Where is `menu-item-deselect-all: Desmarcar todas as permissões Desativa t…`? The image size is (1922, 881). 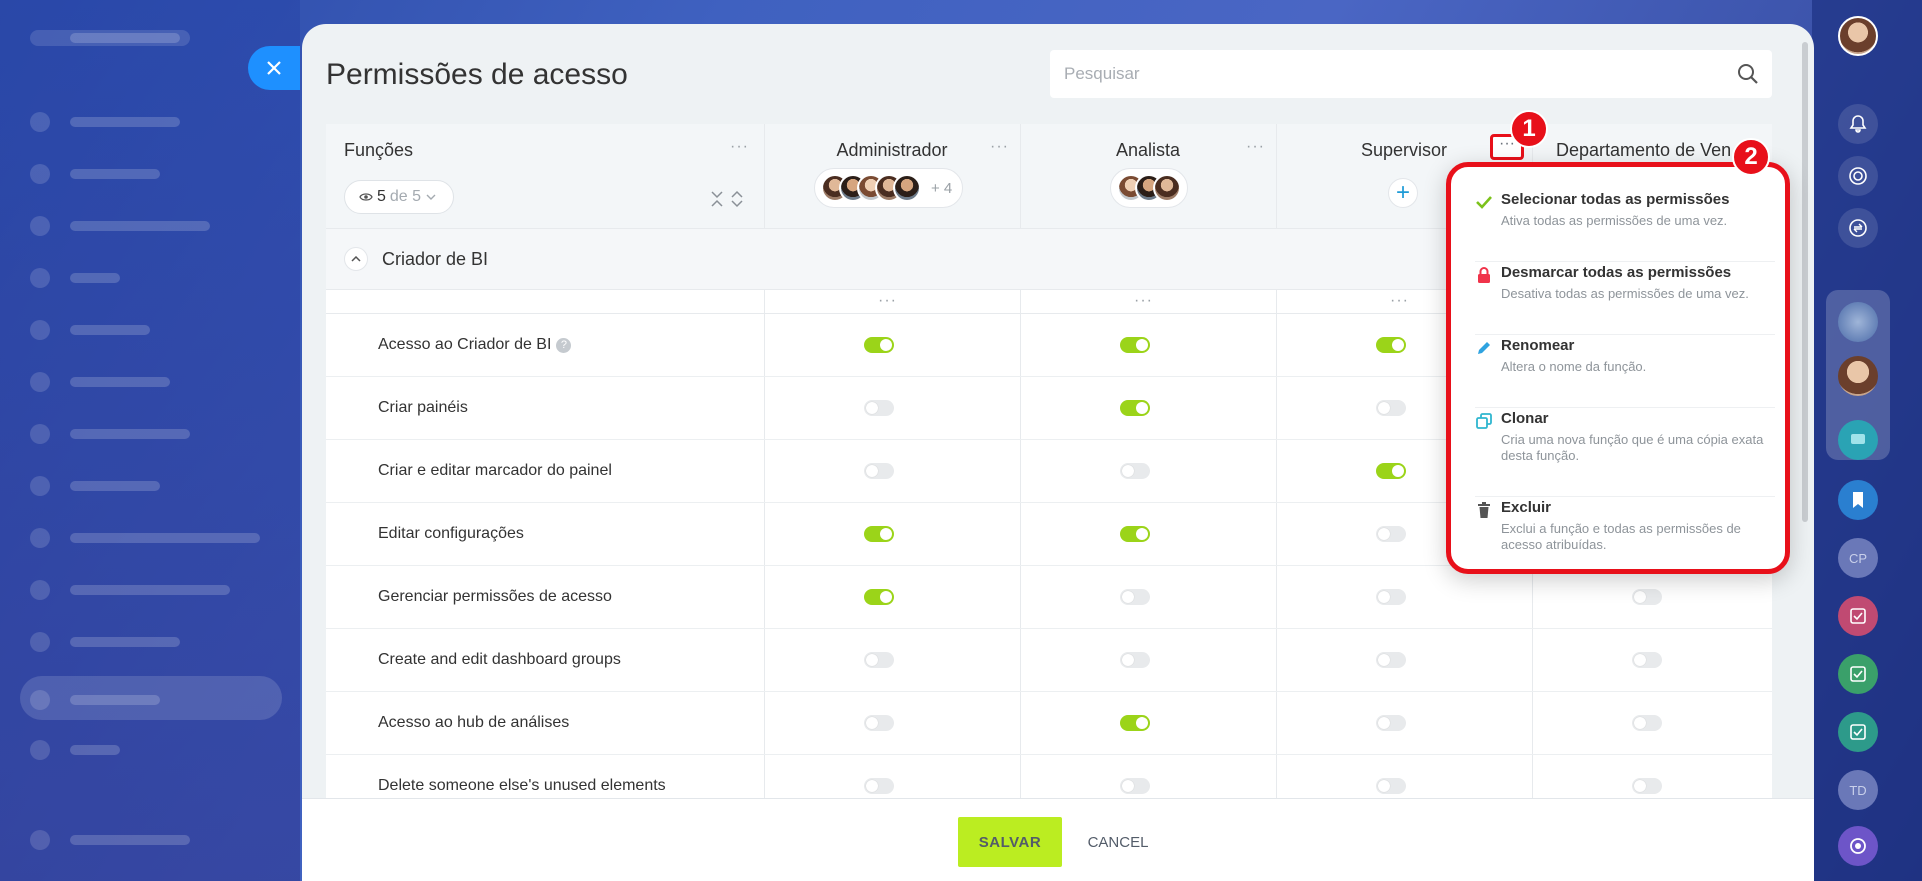
menu-item-deselect-all: Desmarcar todas as permissões Desativa t… is located at coordinates (1625, 298).